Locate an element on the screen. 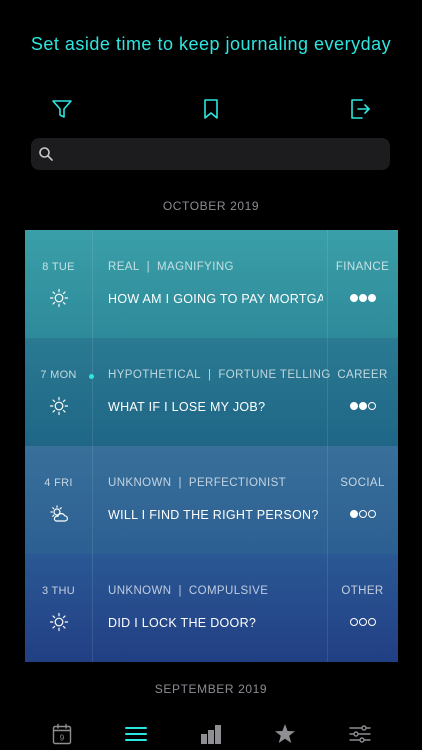  tab-bar: 9 is located at coordinates (211, 732).